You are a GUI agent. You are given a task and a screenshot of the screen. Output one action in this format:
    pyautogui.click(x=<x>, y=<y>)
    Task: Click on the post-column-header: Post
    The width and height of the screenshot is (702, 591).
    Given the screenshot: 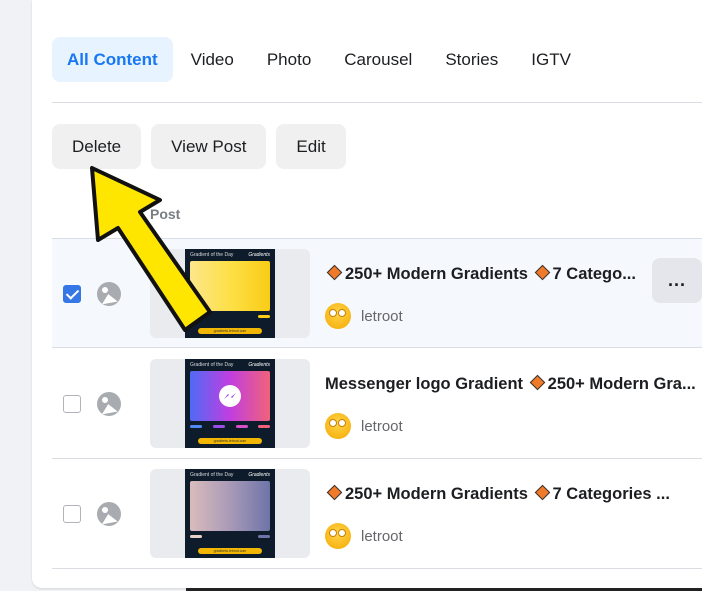 What is the action you would take?
    pyautogui.click(x=165, y=214)
    